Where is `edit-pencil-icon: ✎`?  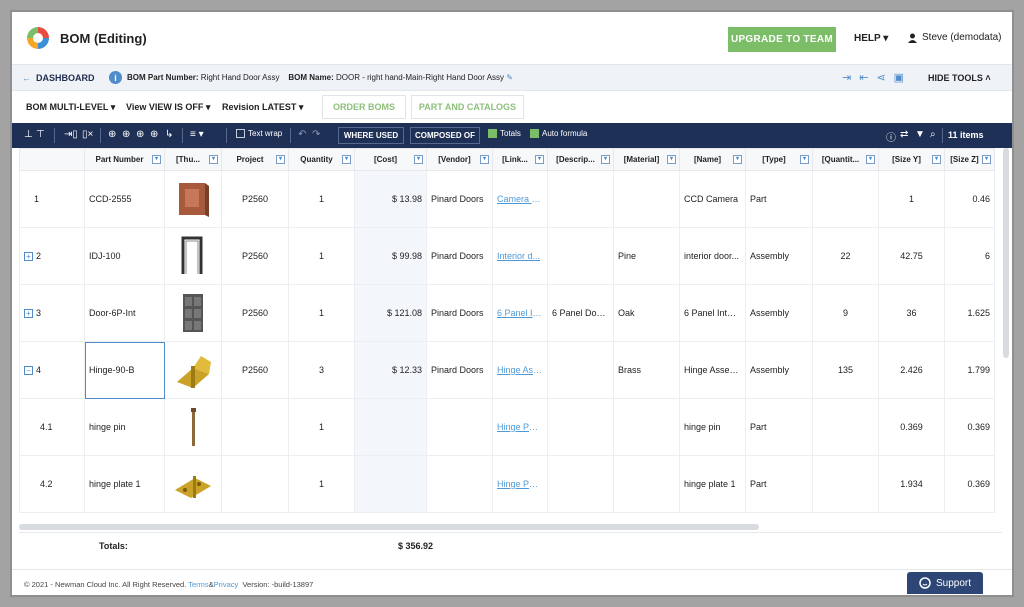 edit-pencil-icon: ✎ is located at coordinates (509, 77).